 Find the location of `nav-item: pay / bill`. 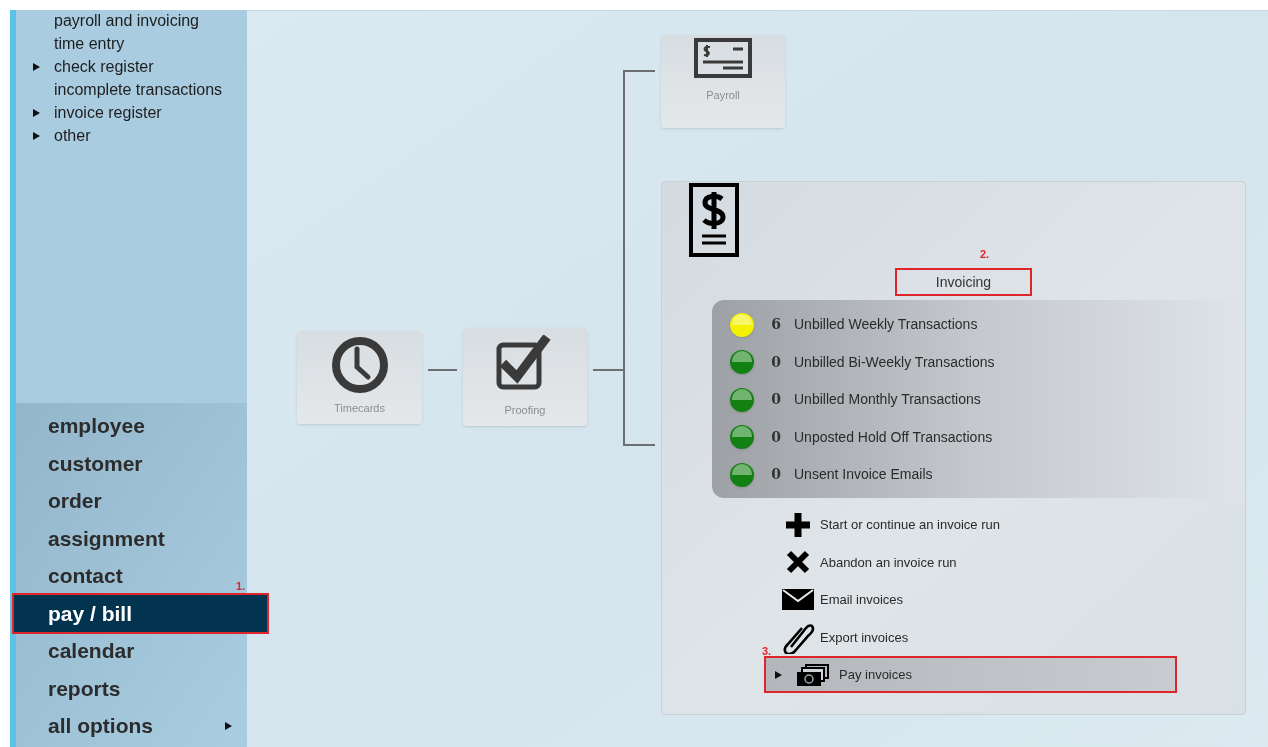

nav-item: pay / bill is located at coordinates (140, 613).